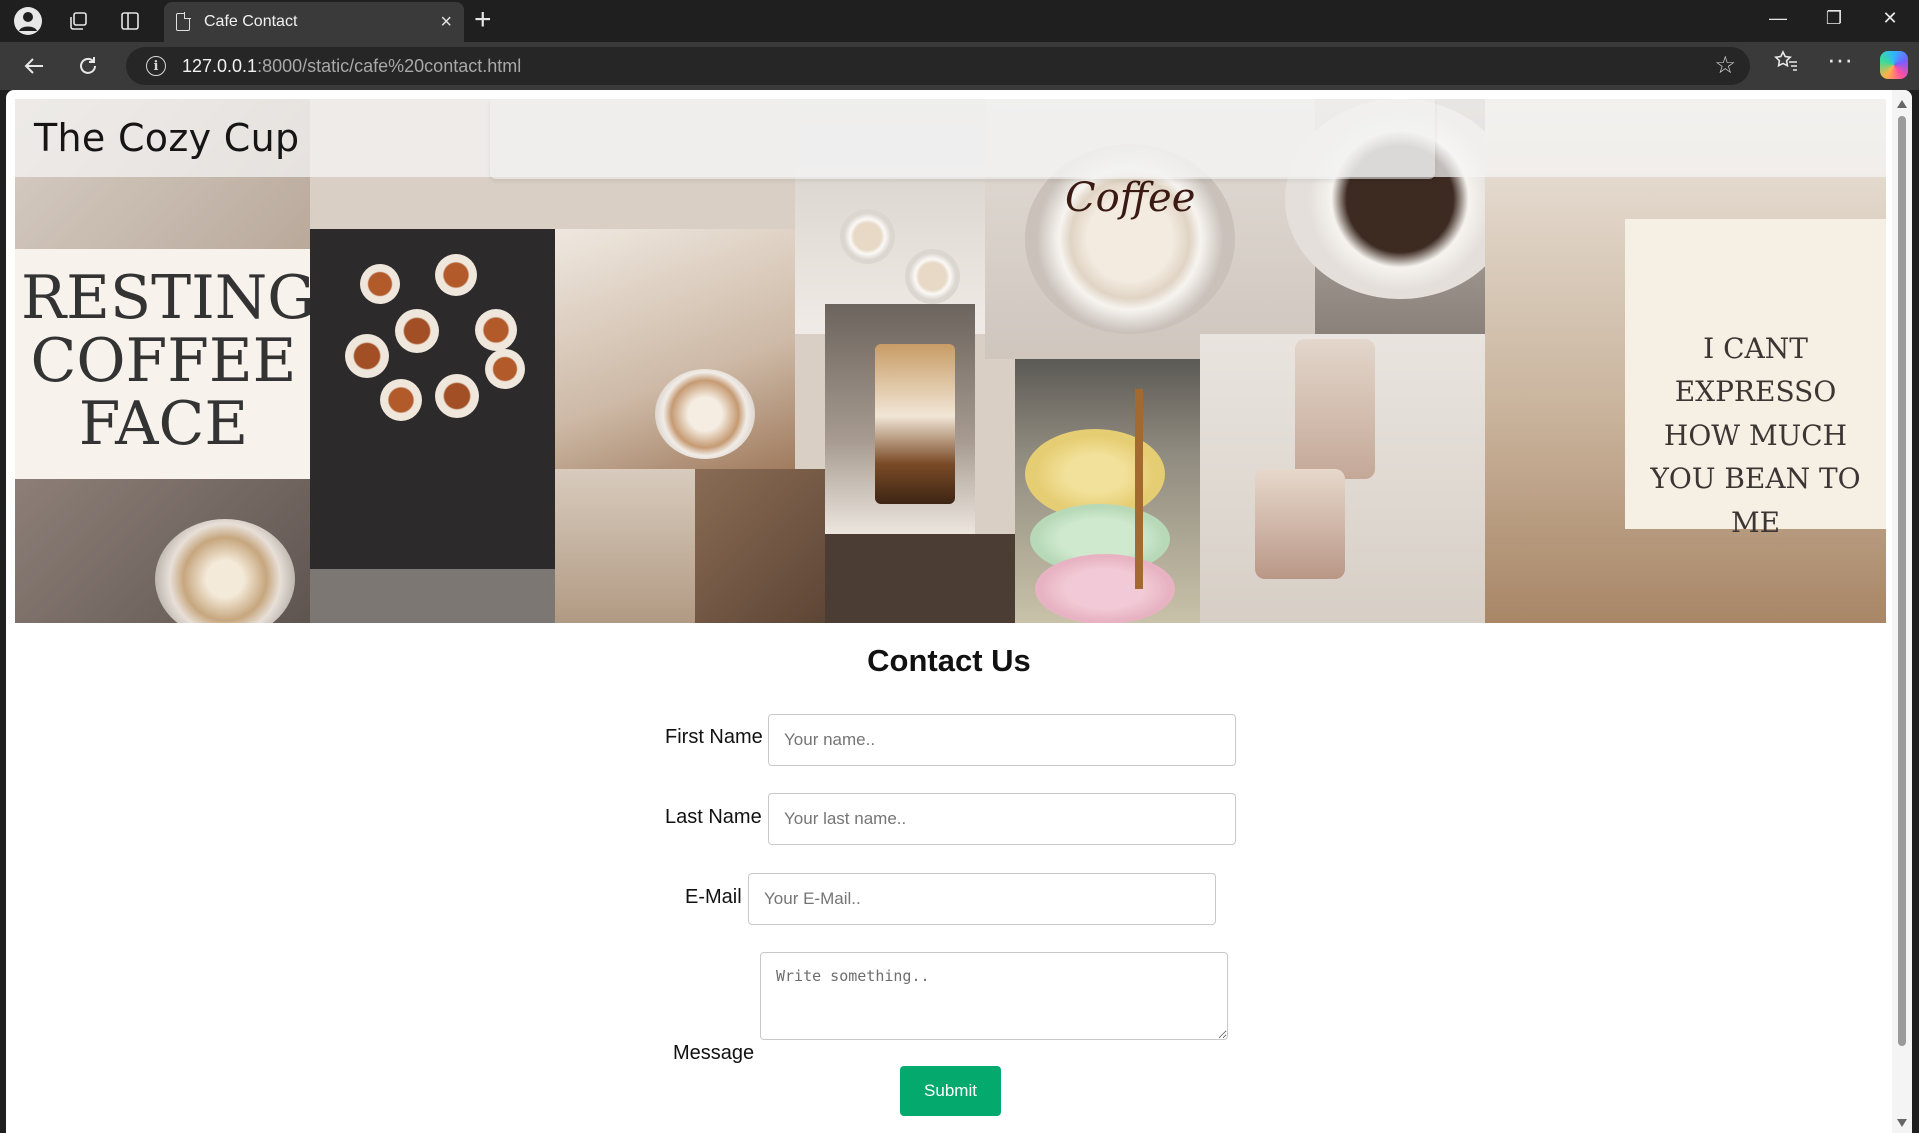  Describe the element at coordinates (1002, 819) in the screenshot. I see `last-name-input` at that location.